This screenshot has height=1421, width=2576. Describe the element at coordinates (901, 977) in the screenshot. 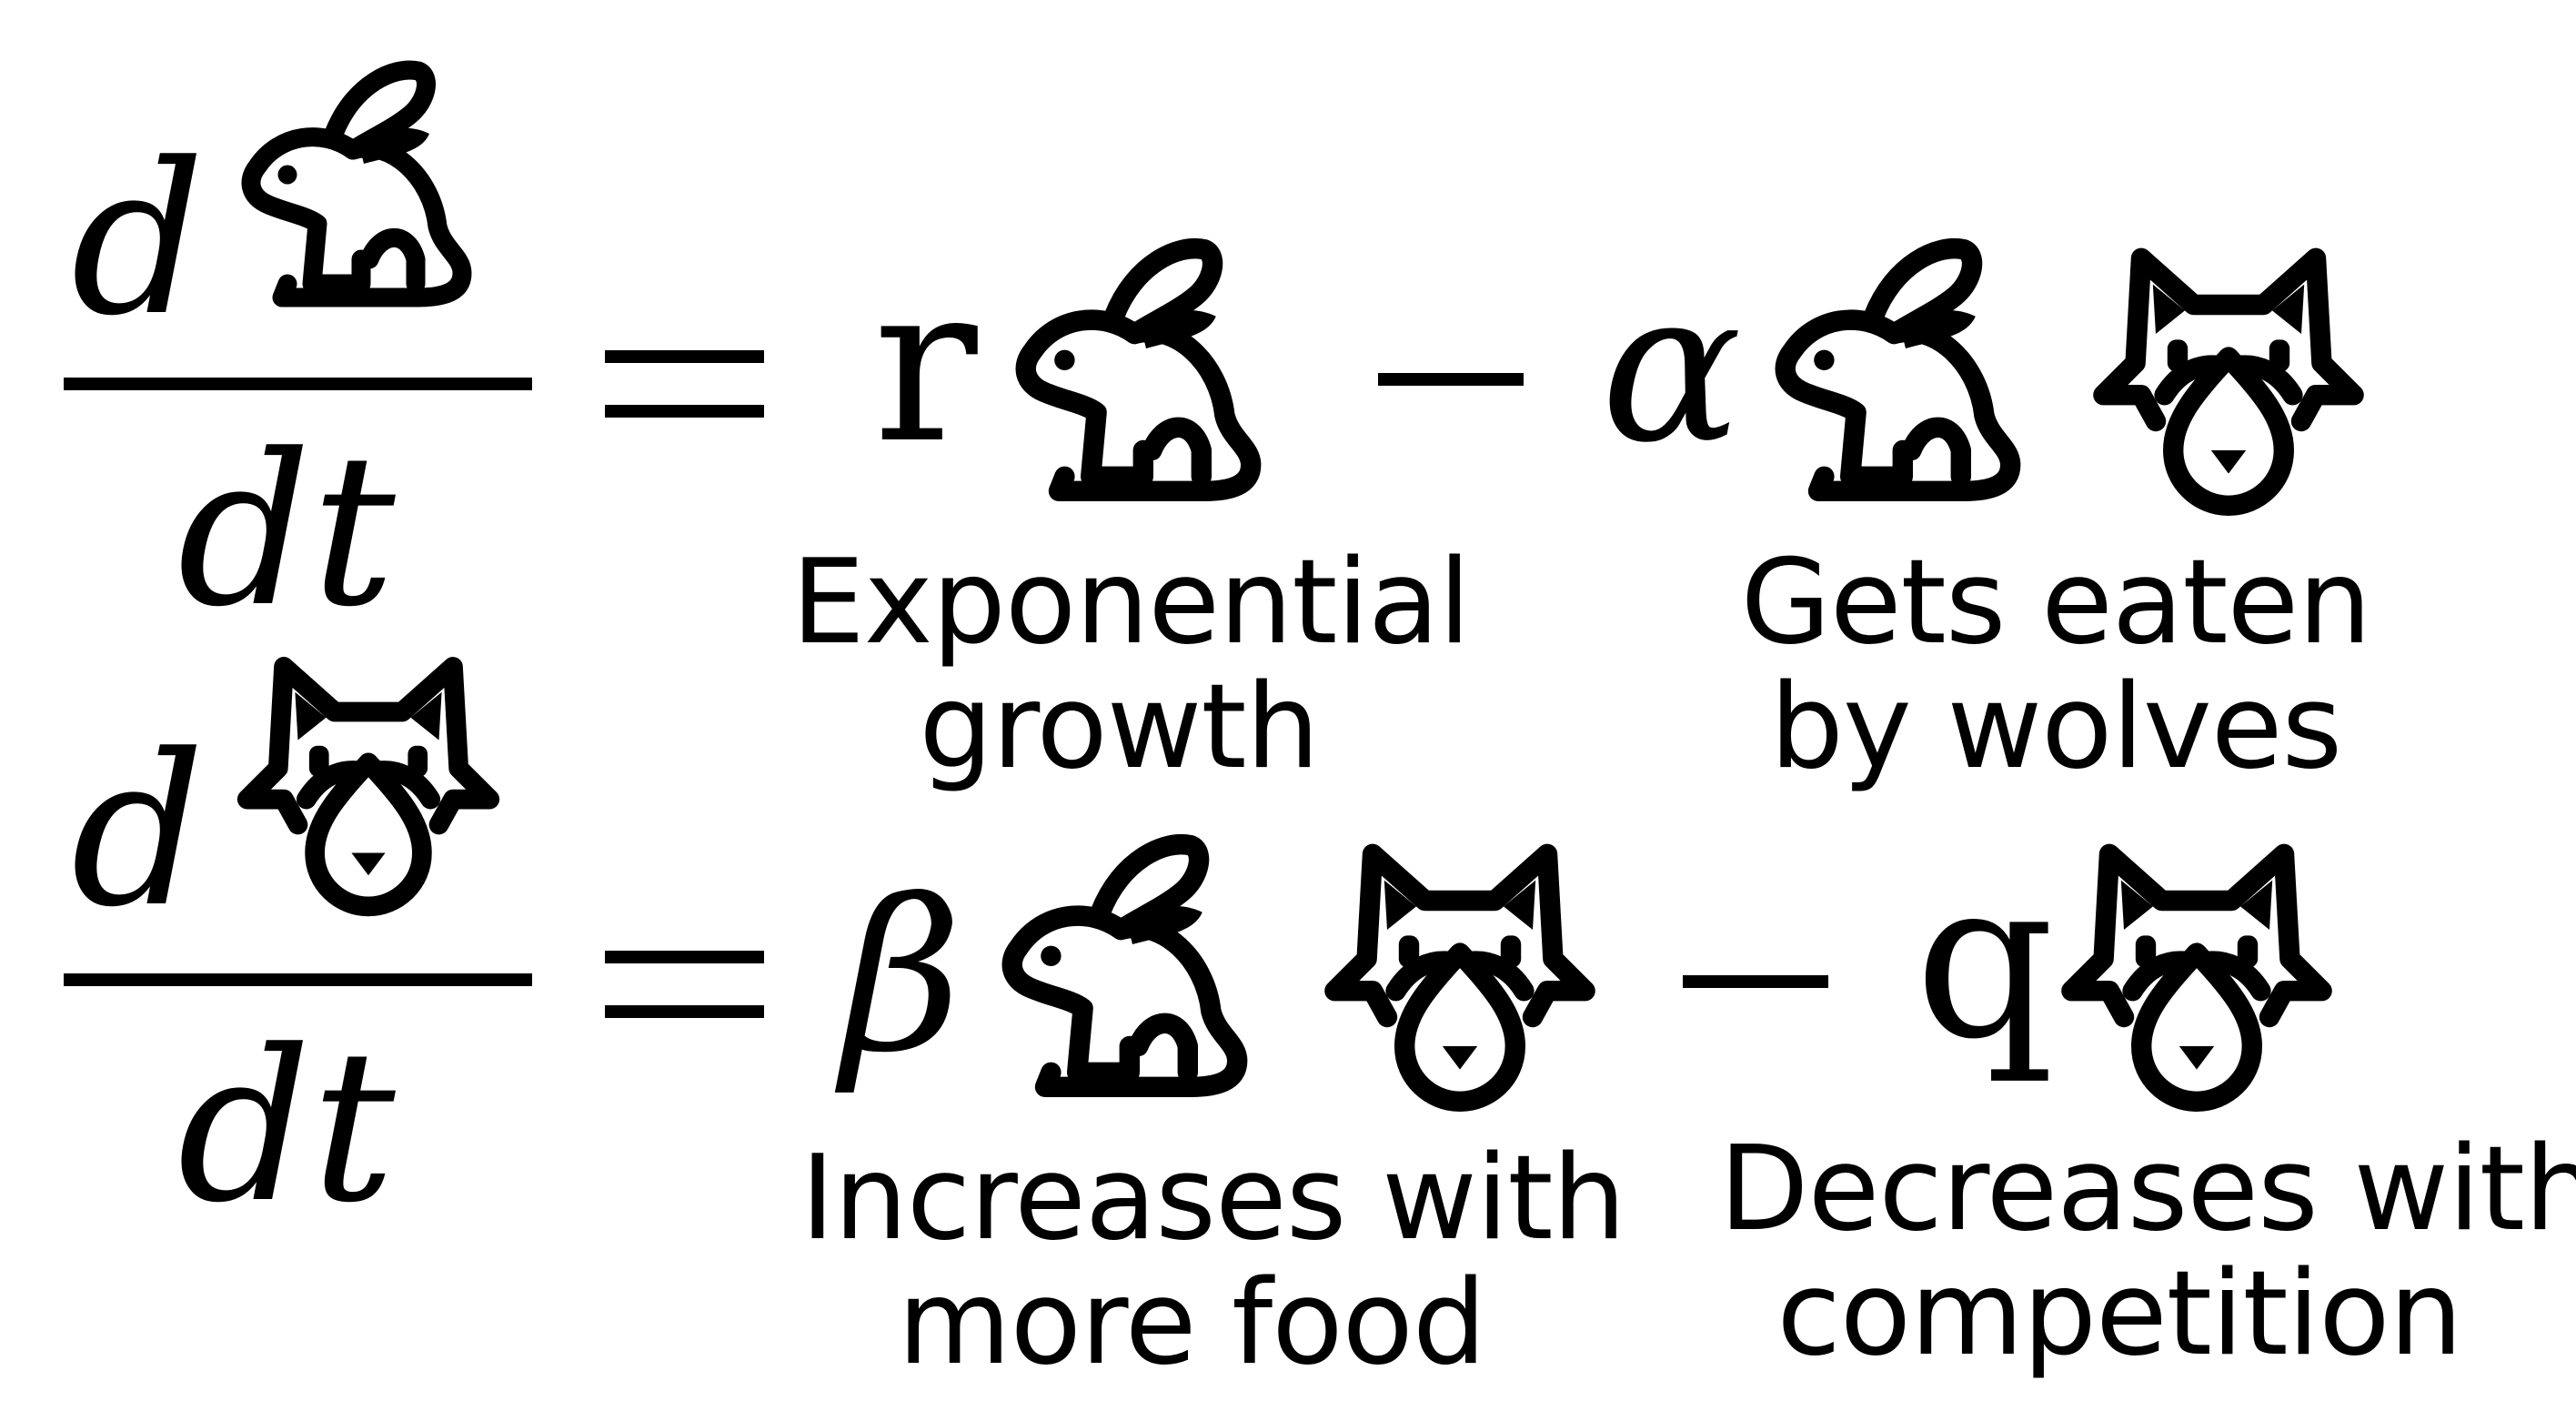

I see `eq2-coeff-beta: β` at that location.